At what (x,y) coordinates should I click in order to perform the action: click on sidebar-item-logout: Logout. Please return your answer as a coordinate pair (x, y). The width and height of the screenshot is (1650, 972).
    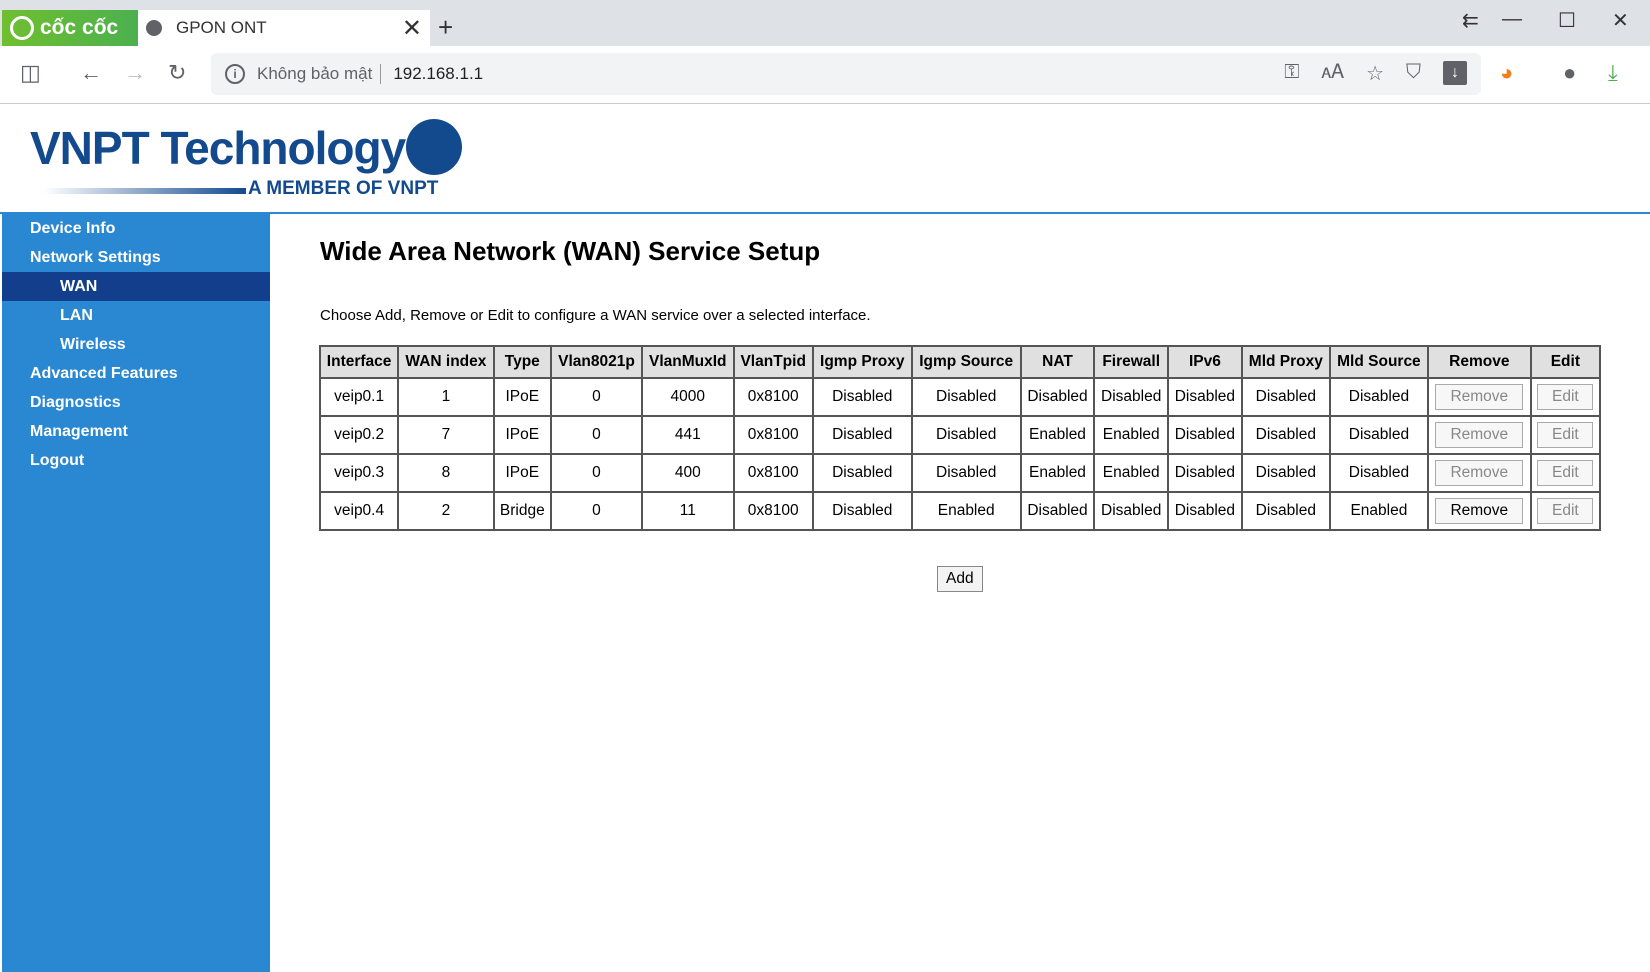
    Looking at the image, I should click on (136, 460).